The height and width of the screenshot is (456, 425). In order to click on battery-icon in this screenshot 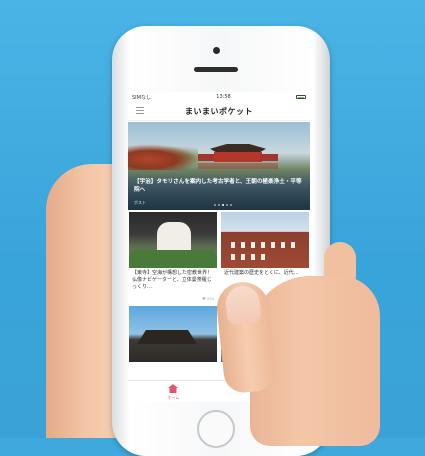, I will do `click(300, 97)`.